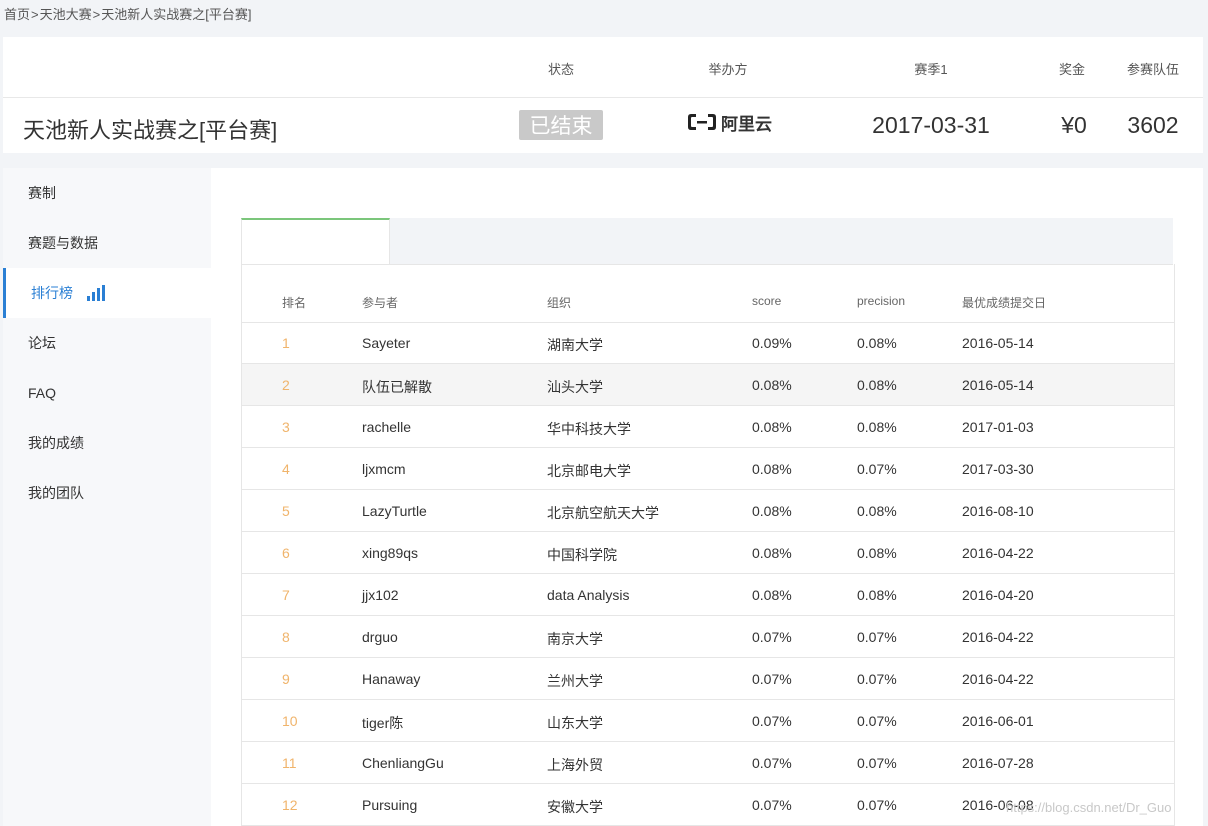  I want to click on organization-cell: 华中科技大学, so click(589, 429).